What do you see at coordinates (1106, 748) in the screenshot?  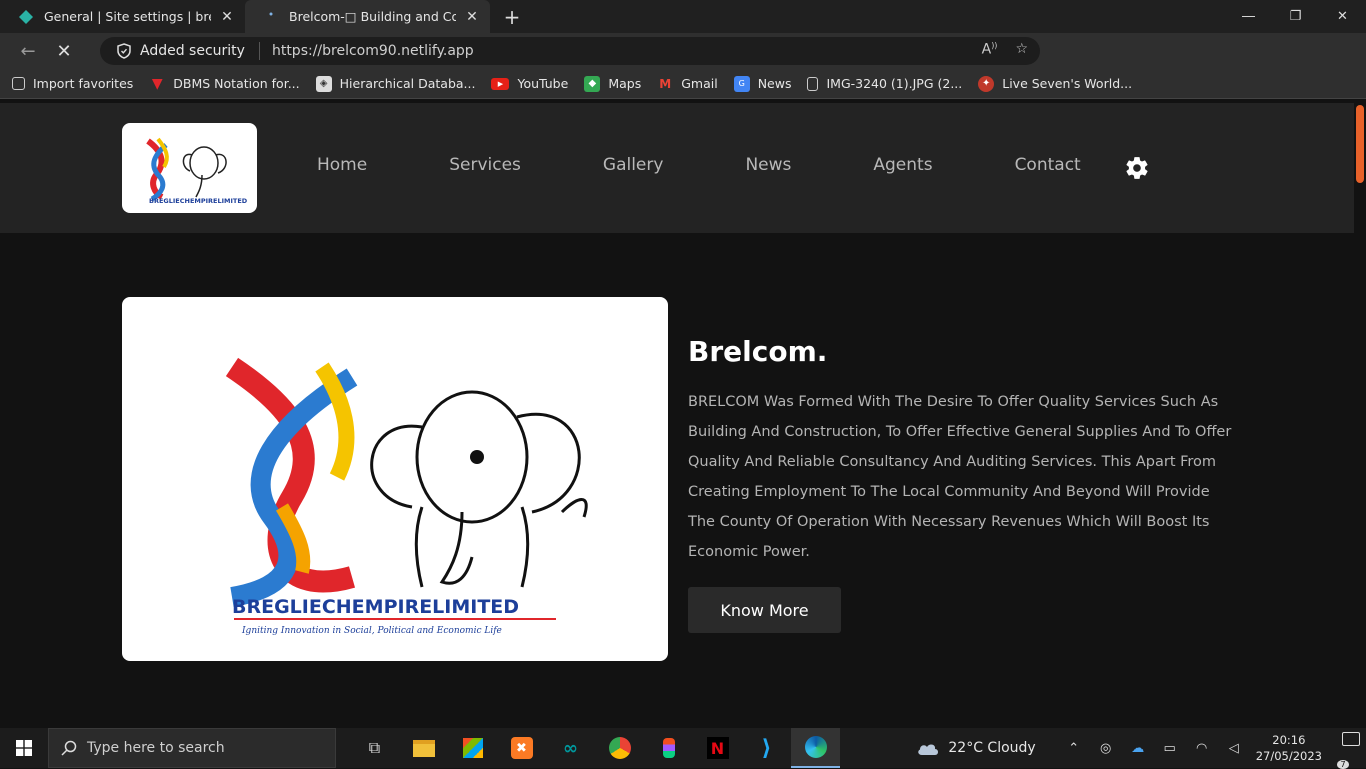 I see `webcam-icon: ◎` at bounding box center [1106, 748].